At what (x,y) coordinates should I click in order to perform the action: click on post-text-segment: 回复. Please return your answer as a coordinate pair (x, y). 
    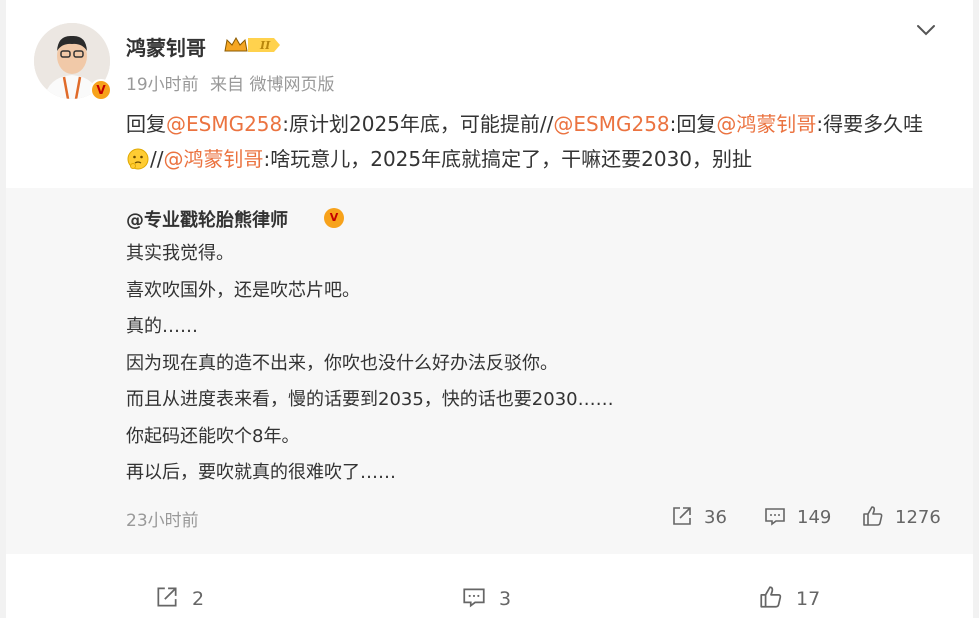
    Looking at the image, I should click on (146, 124).